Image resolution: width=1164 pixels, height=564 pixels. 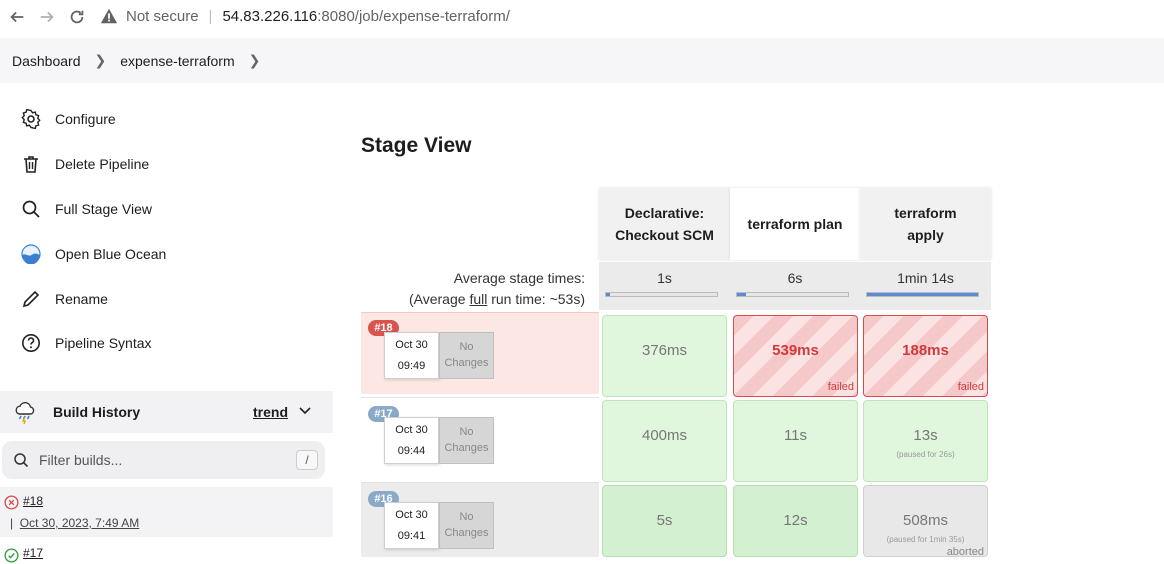 What do you see at coordinates (664, 435) in the screenshot?
I see `stage-duration: 400ms` at bounding box center [664, 435].